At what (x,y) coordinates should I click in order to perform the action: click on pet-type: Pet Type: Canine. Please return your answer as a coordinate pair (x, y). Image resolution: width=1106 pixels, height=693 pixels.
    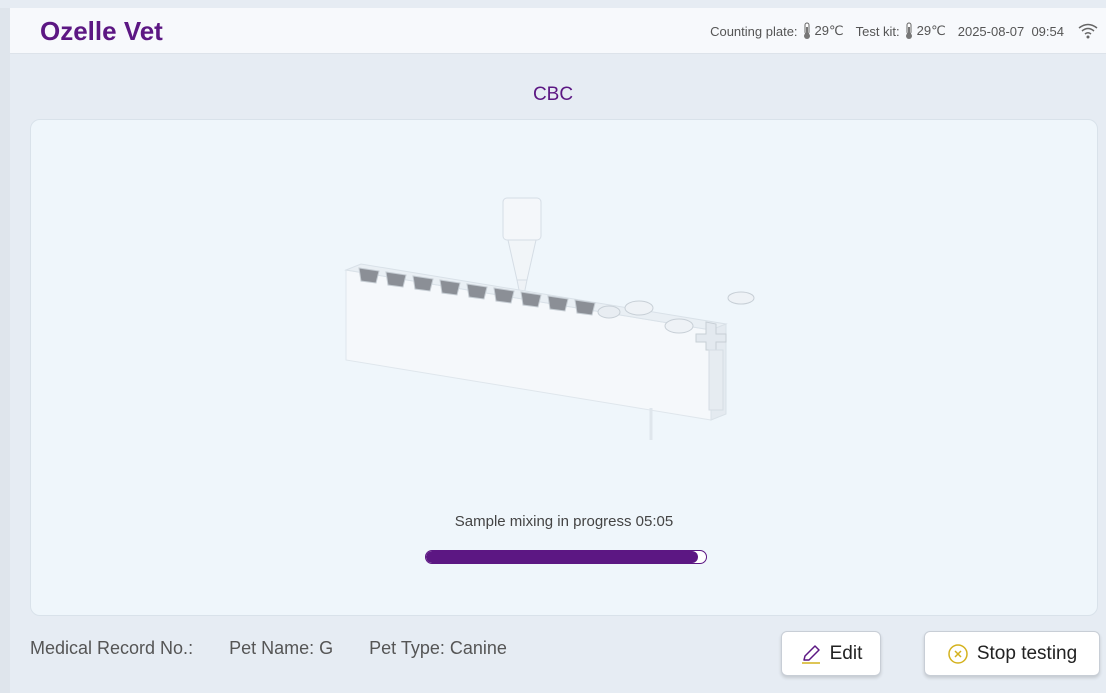
    Looking at the image, I should click on (438, 648).